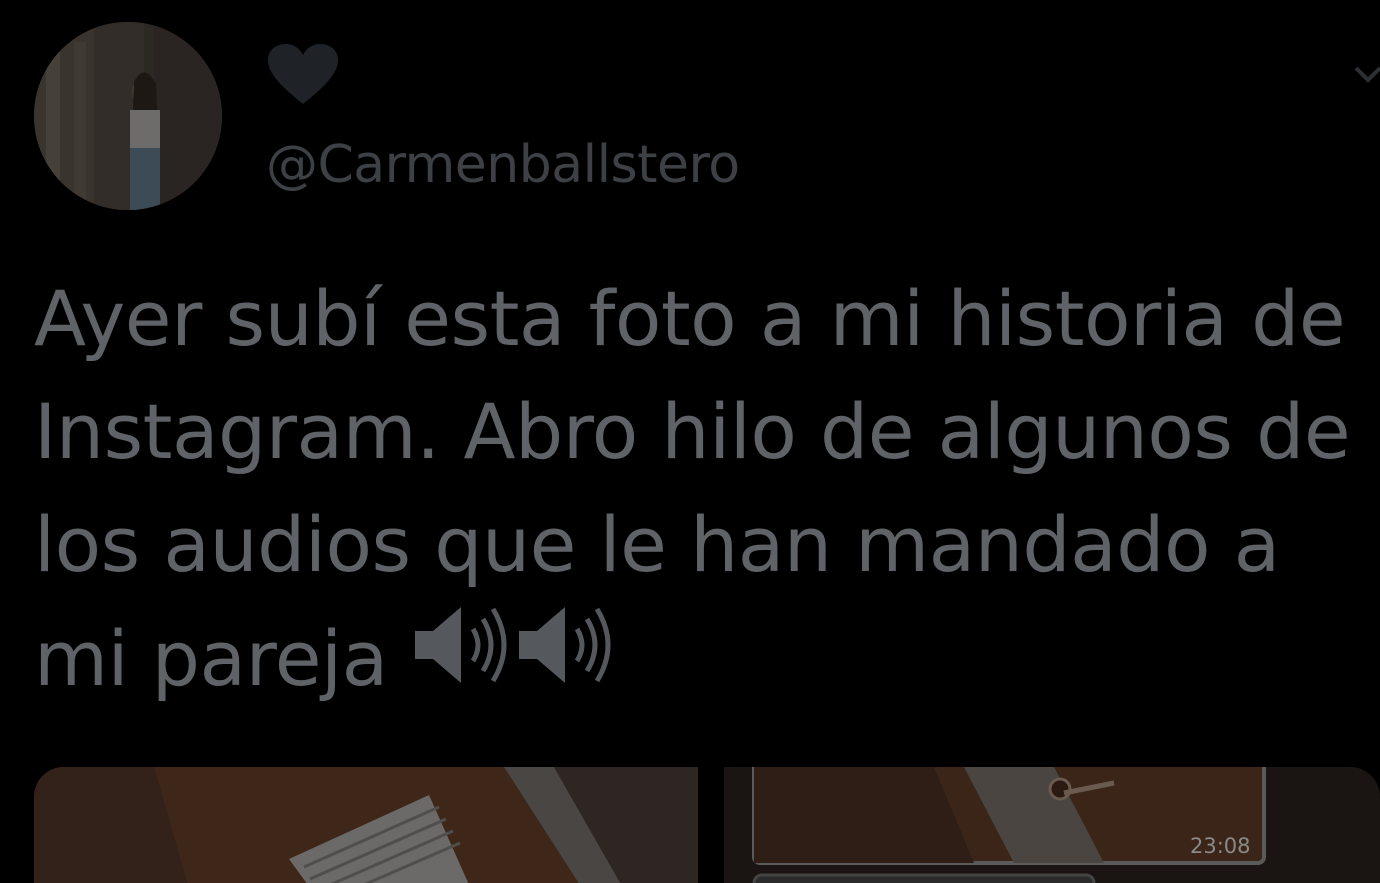 This screenshot has width=1380, height=883. I want to click on chevron-down-icon, so click(1365, 76).